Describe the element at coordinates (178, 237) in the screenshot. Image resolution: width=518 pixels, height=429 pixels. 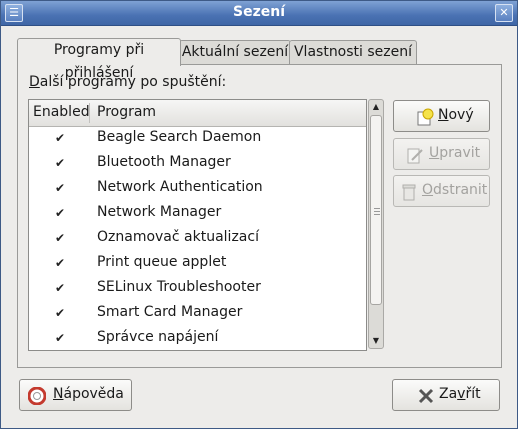
I see `program-name: Oznamovač aktualizací` at that location.